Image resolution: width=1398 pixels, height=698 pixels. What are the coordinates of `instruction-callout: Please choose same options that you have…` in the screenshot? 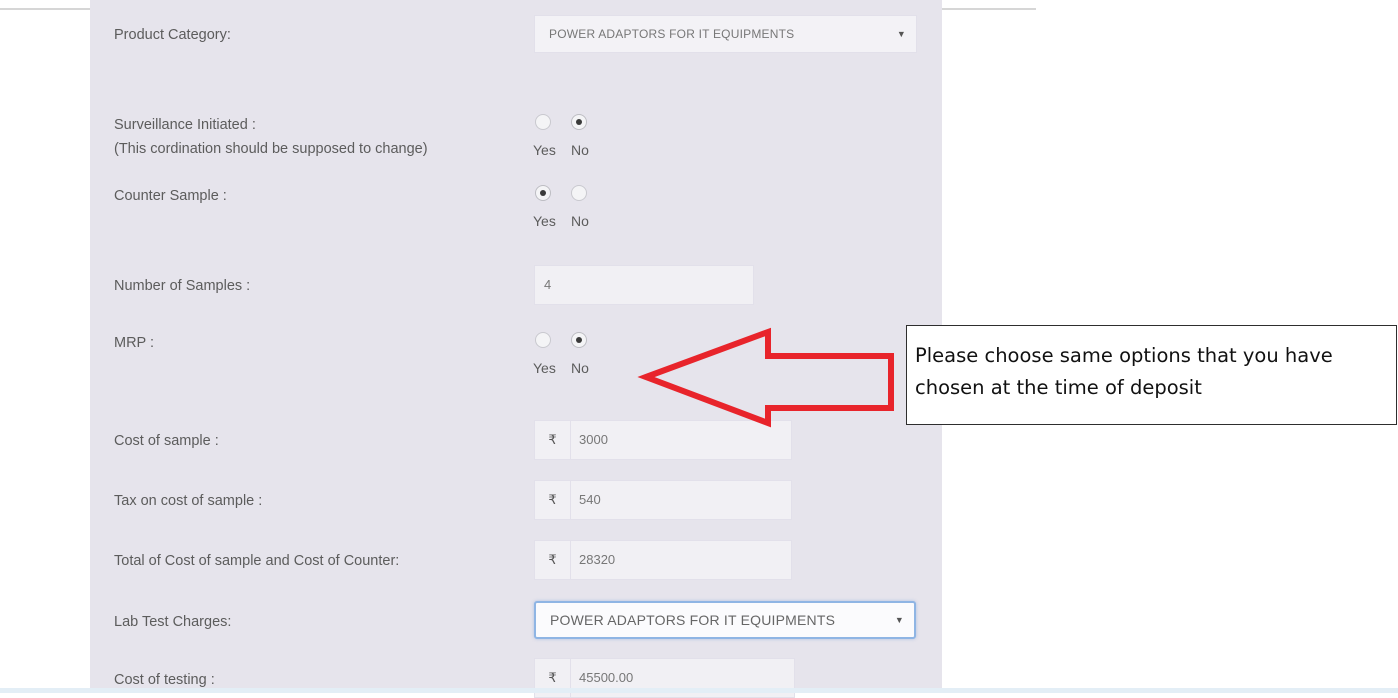 It's located at (1151, 375).